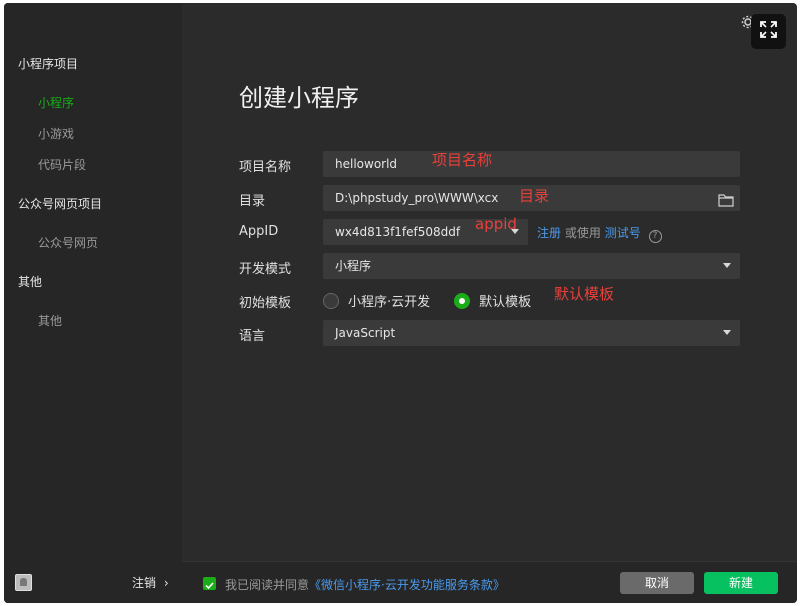  What do you see at coordinates (505, 300) in the screenshot?
I see `radio-default-label: 默认模板` at bounding box center [505, 300].